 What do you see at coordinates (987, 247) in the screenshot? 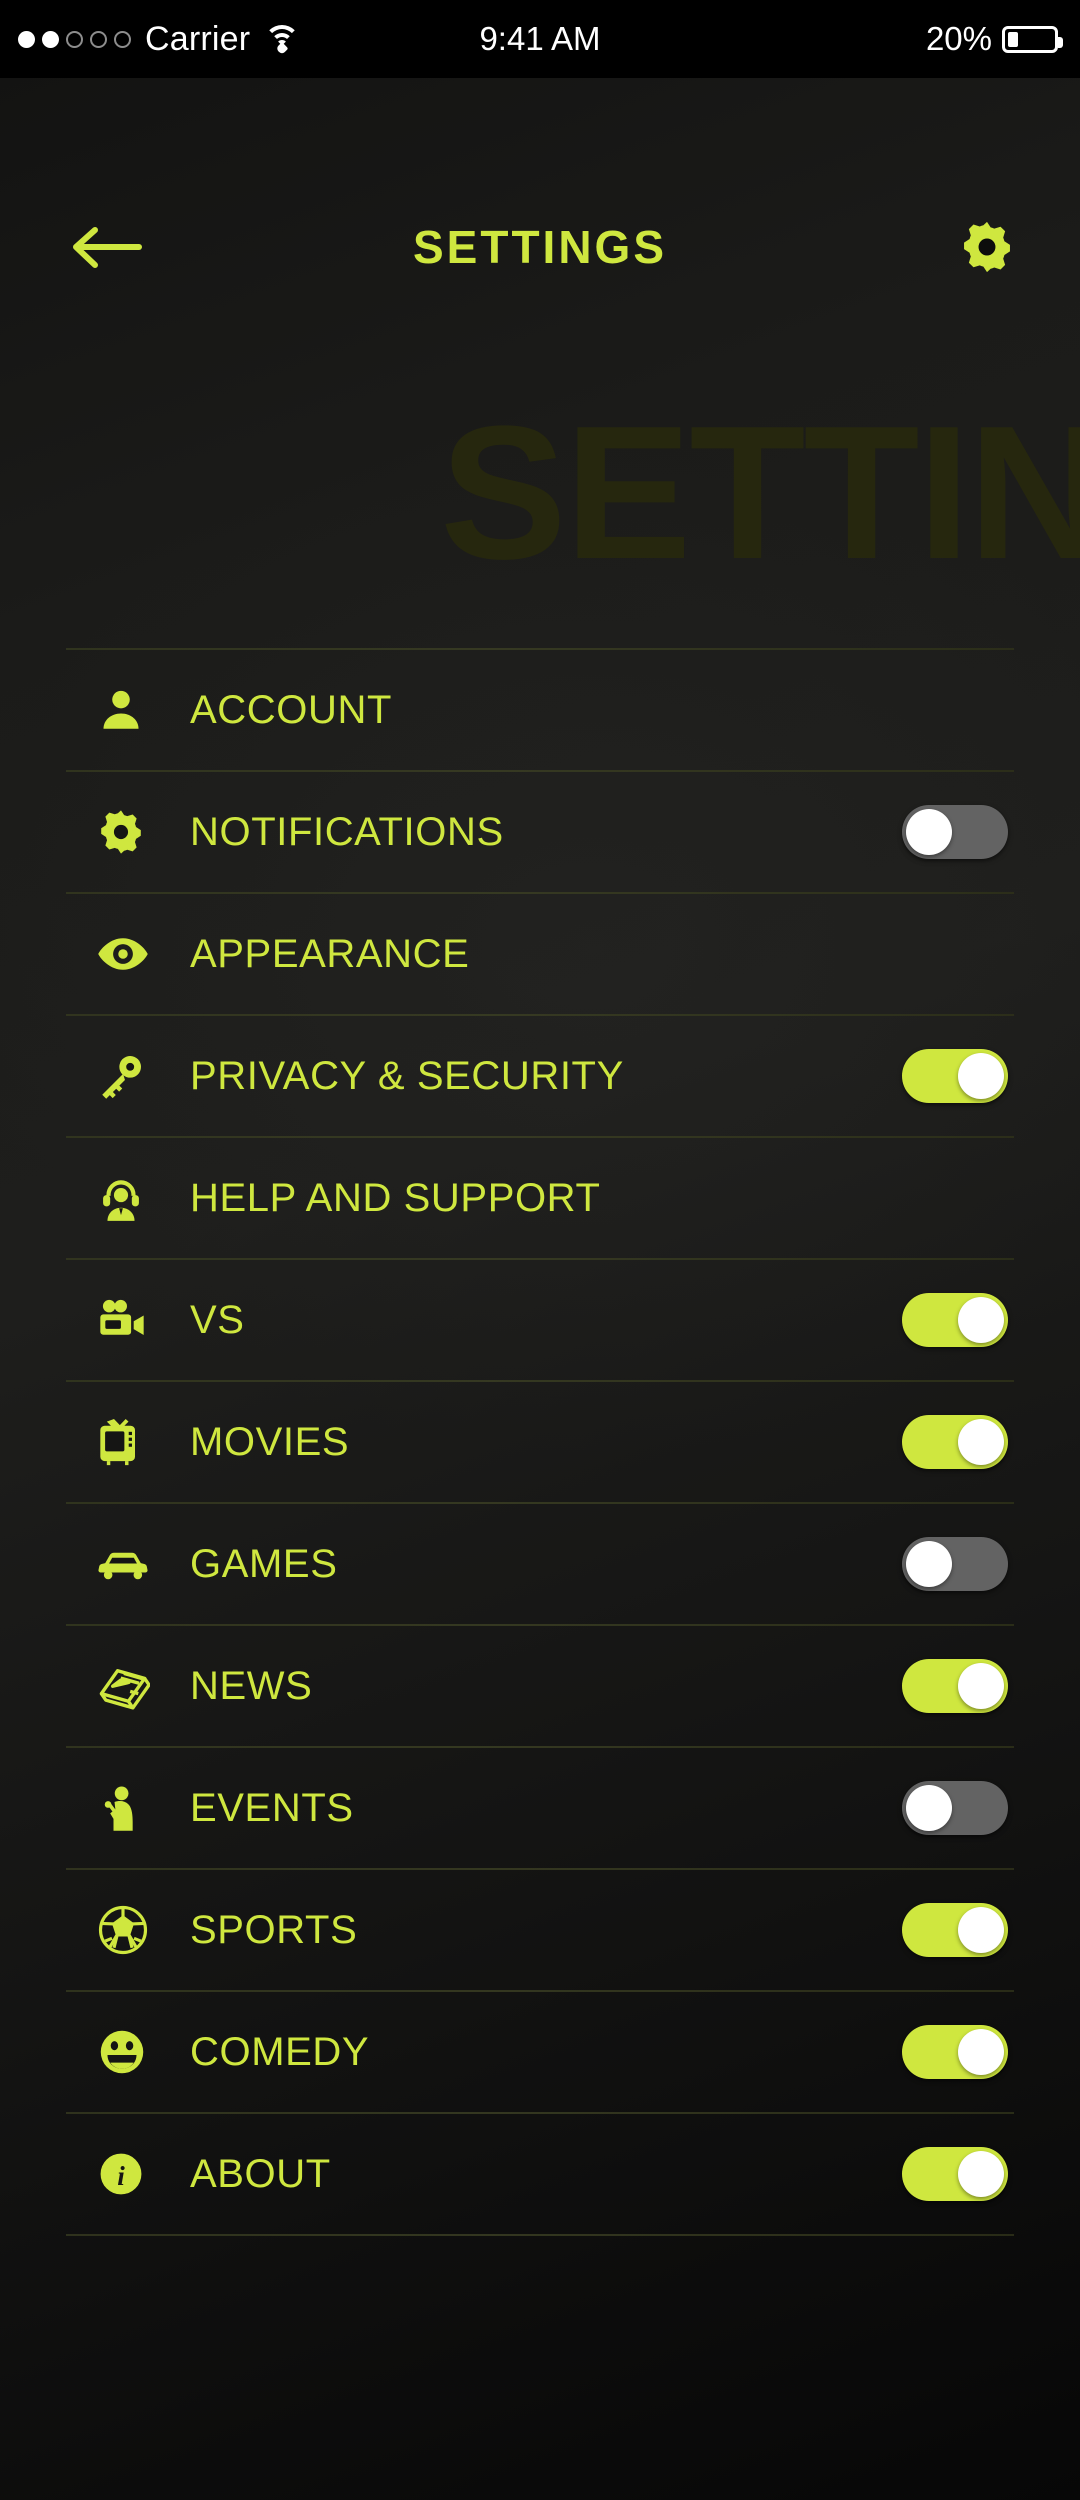
I see `settings-gear-button` at bounding box center [987, 247].